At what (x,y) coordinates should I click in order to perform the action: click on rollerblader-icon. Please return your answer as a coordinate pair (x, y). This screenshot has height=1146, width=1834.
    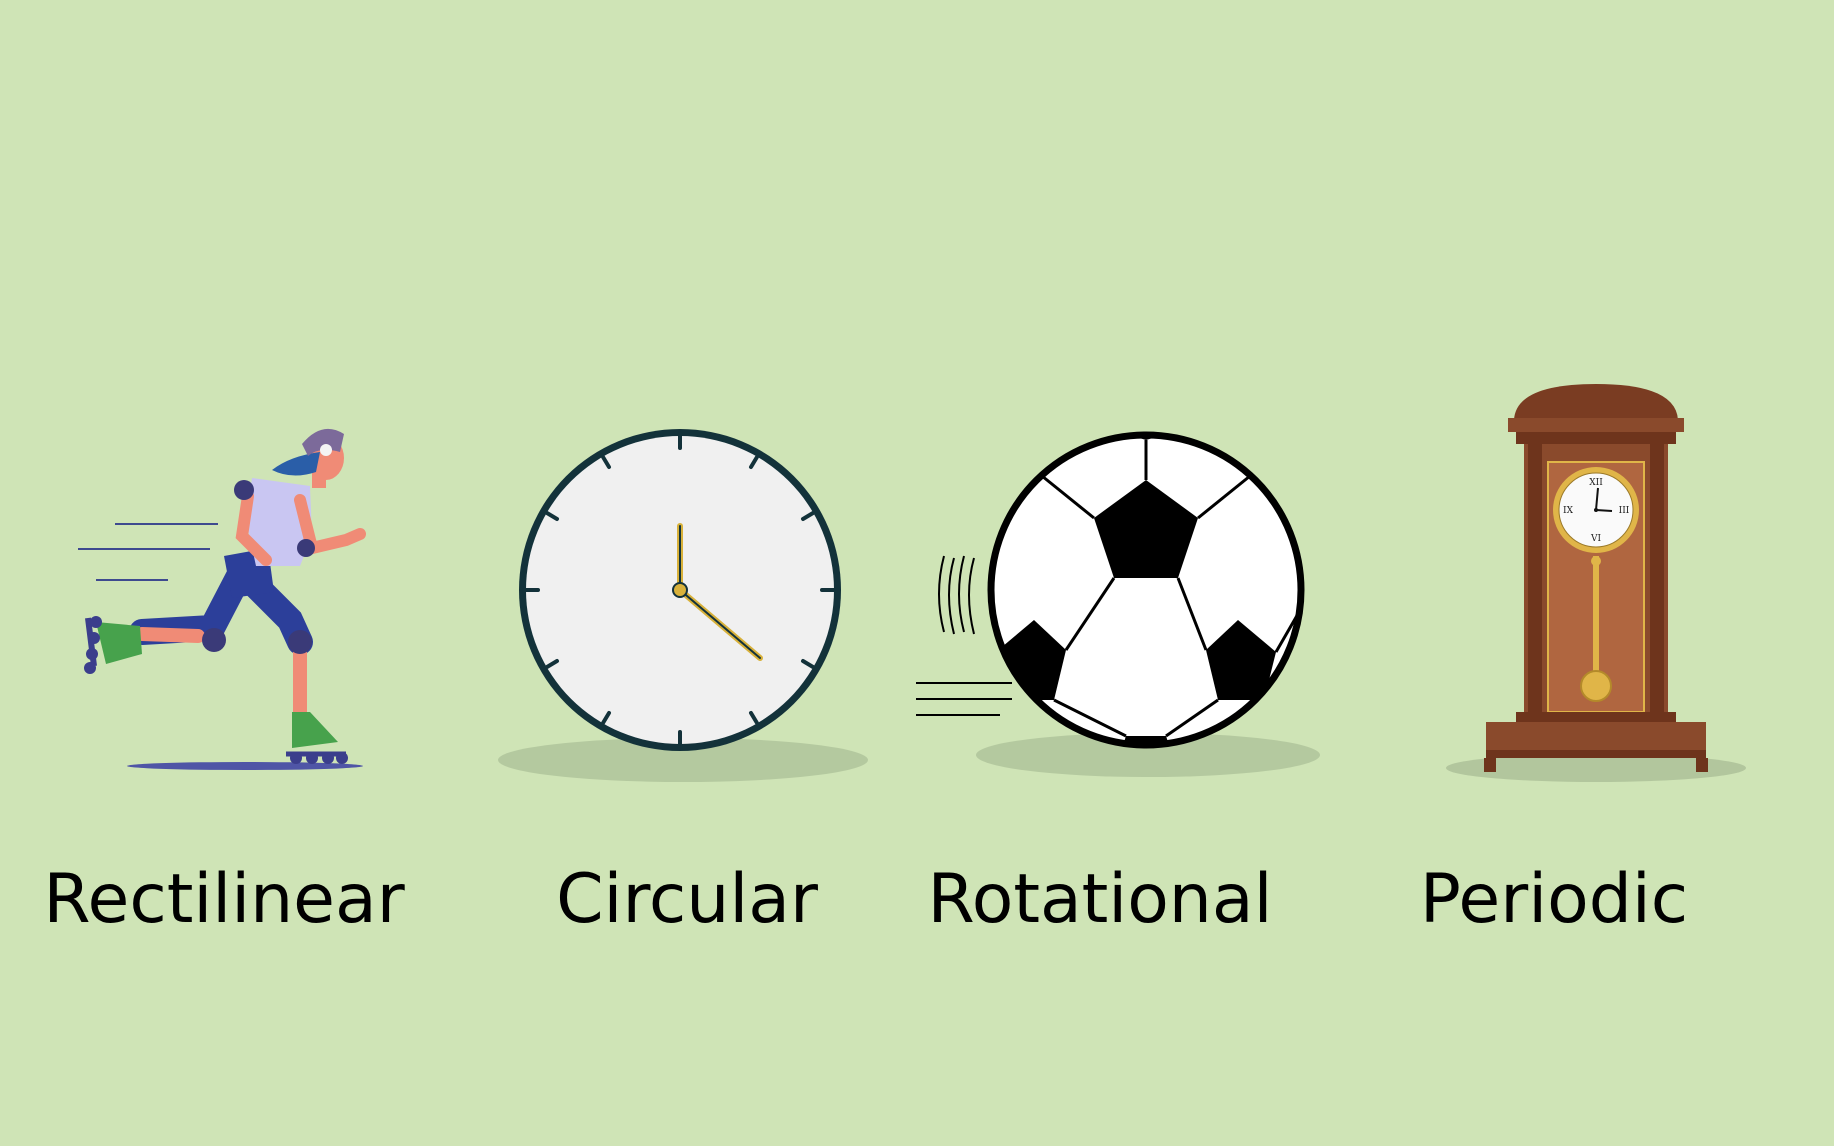
    Looking at the image, I should click on (222, 599).